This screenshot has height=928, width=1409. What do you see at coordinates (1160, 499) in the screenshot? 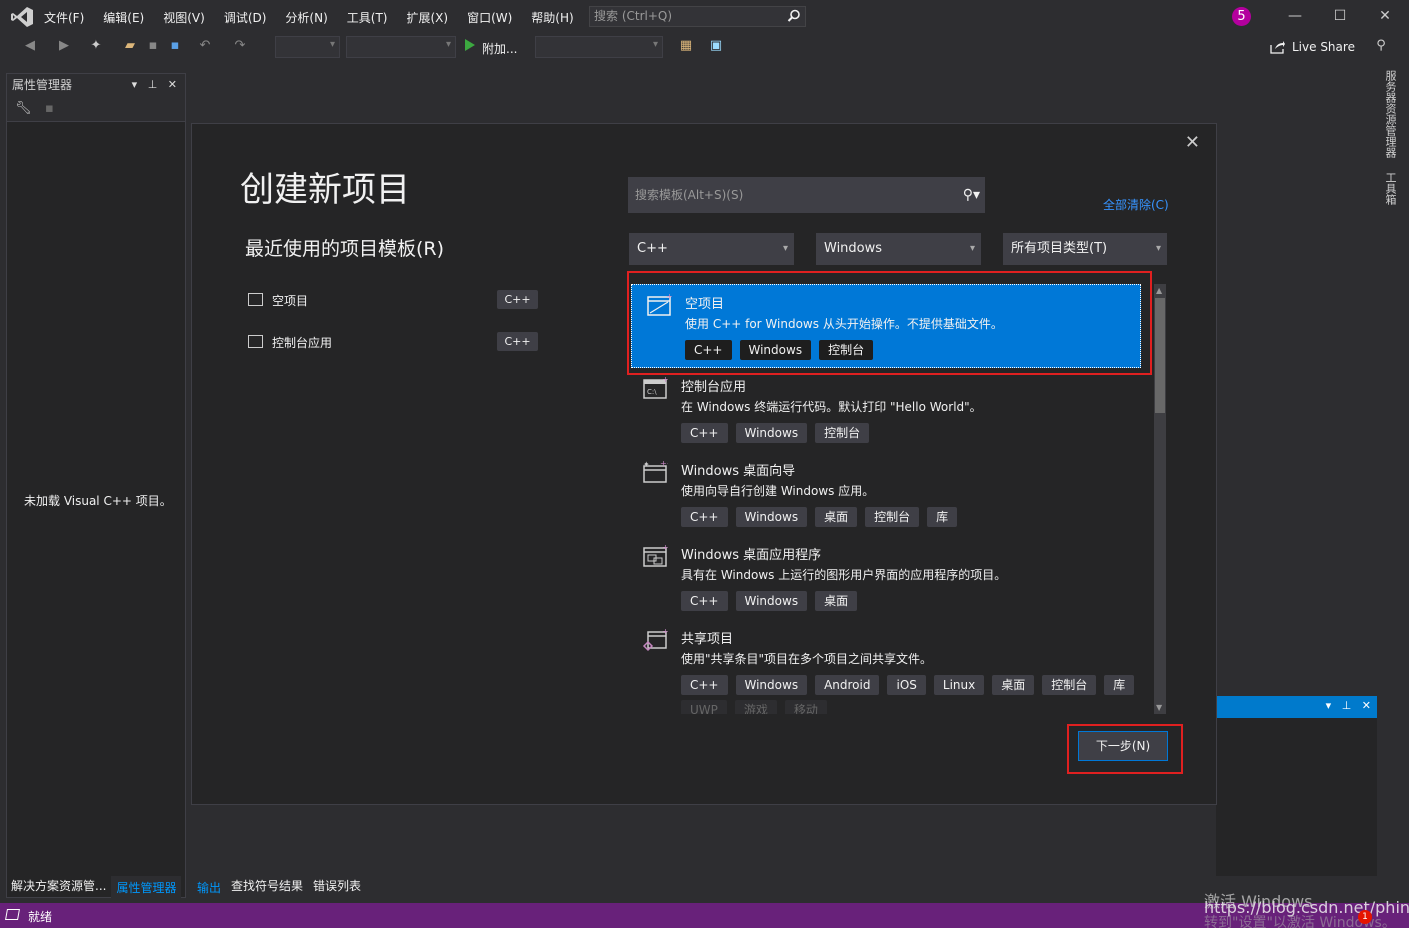
I see `template-list-scrollbar: ▲ ▼` at bounding box center [1160, 499].